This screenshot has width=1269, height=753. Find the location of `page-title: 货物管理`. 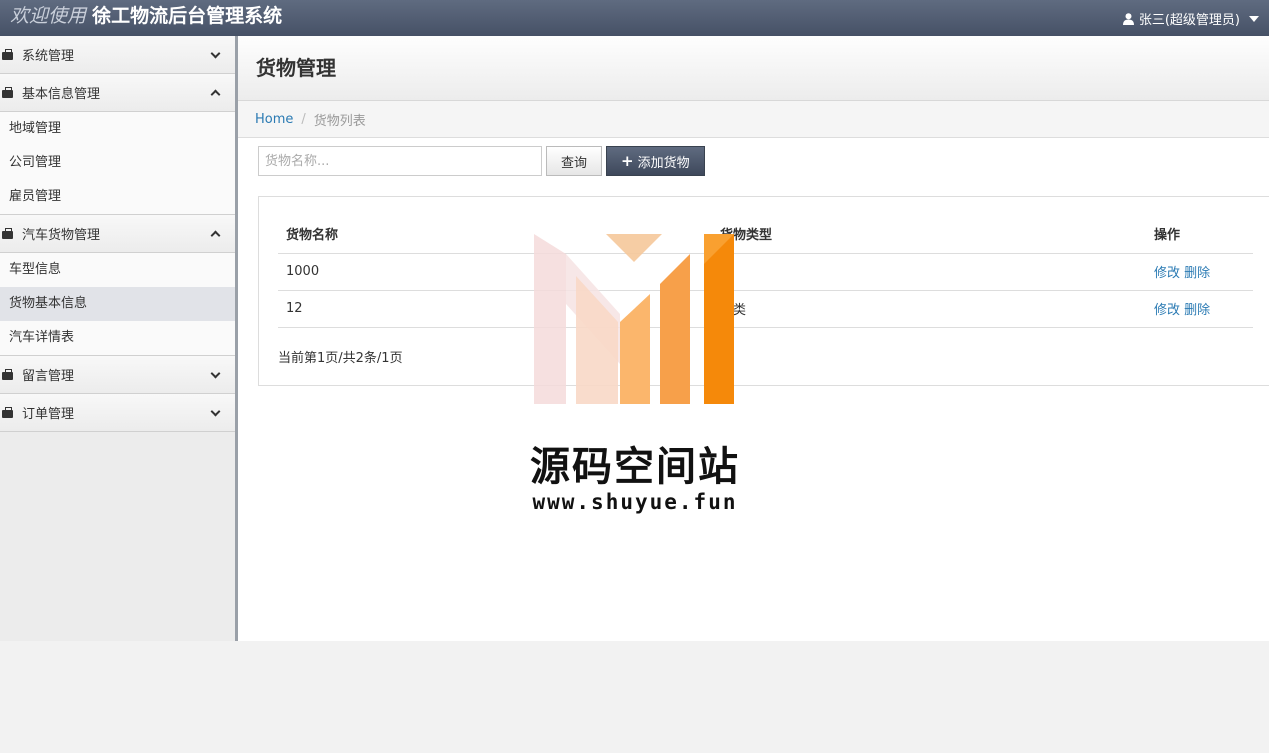

page-title: 货物管理 is located at coordinates (296, 68).